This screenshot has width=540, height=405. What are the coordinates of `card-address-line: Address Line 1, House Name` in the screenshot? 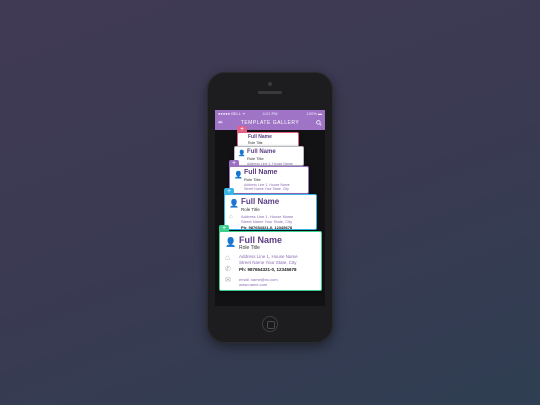 It's located at (268, 256).